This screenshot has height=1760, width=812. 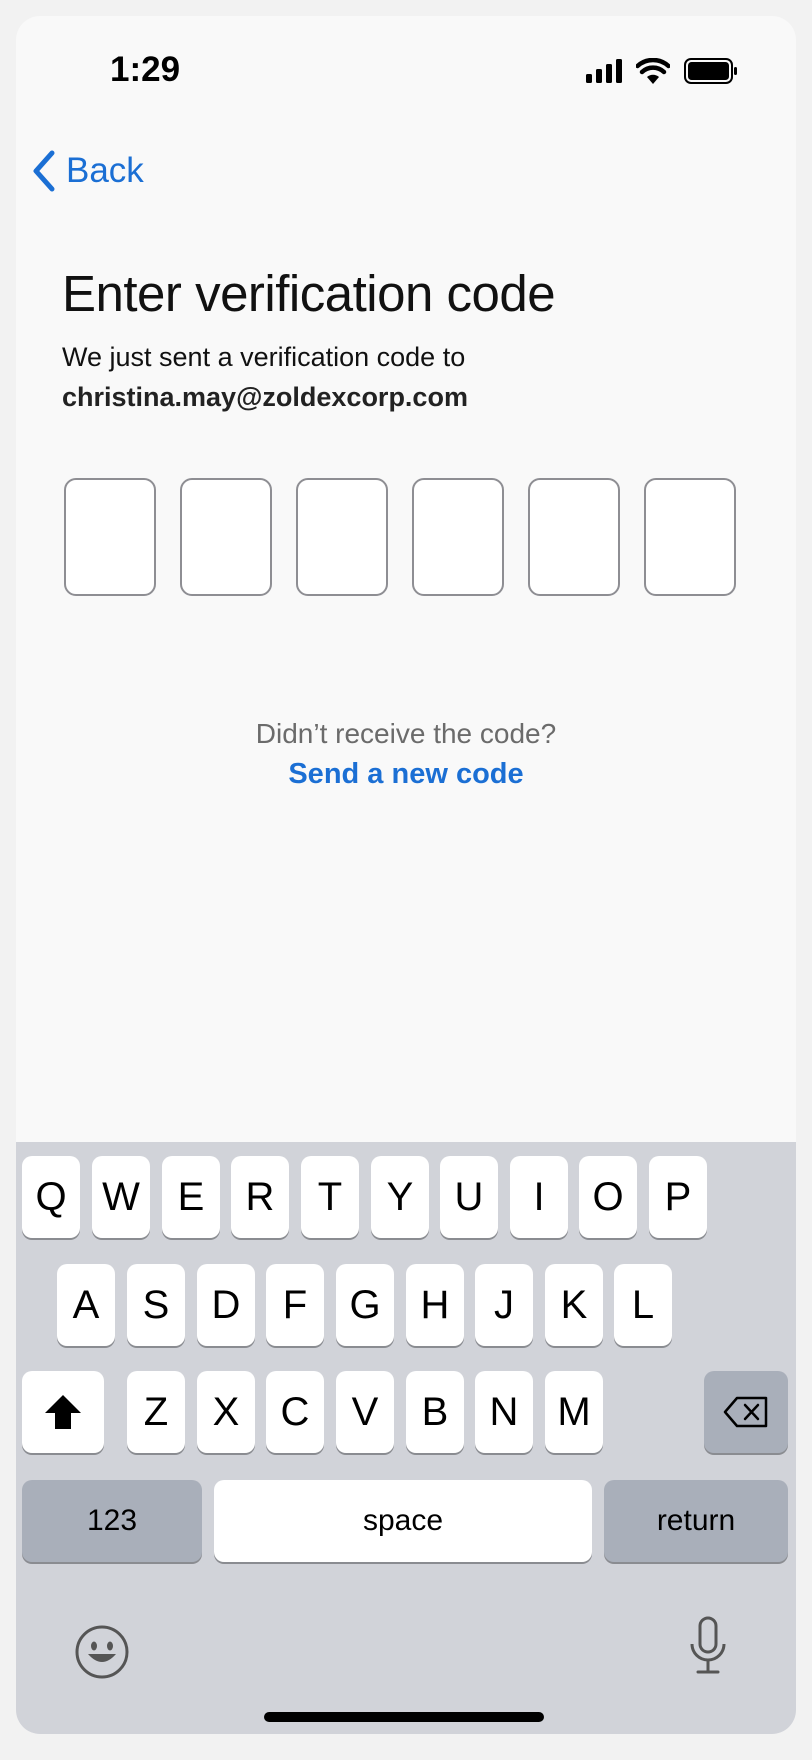 I want to click on key-f: F, so click(x=295, y=1305).